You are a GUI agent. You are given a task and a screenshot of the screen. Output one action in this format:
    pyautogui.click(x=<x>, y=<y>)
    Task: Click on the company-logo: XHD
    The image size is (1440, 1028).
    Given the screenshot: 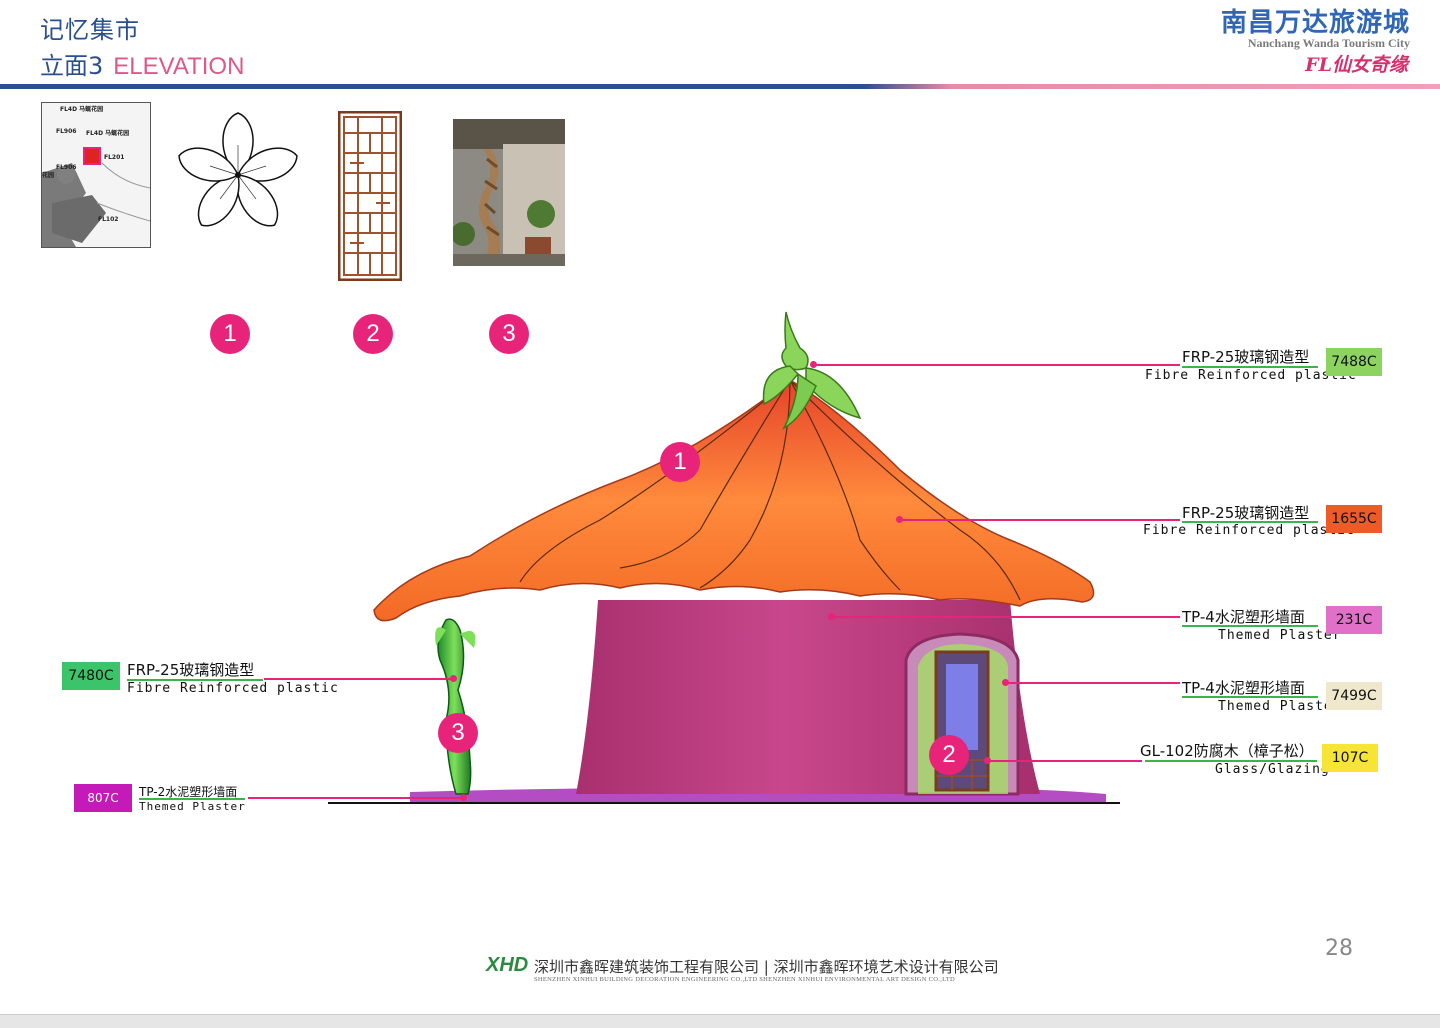 What is the action you would take?
    pyautogui.click(x=507, y=965)
    